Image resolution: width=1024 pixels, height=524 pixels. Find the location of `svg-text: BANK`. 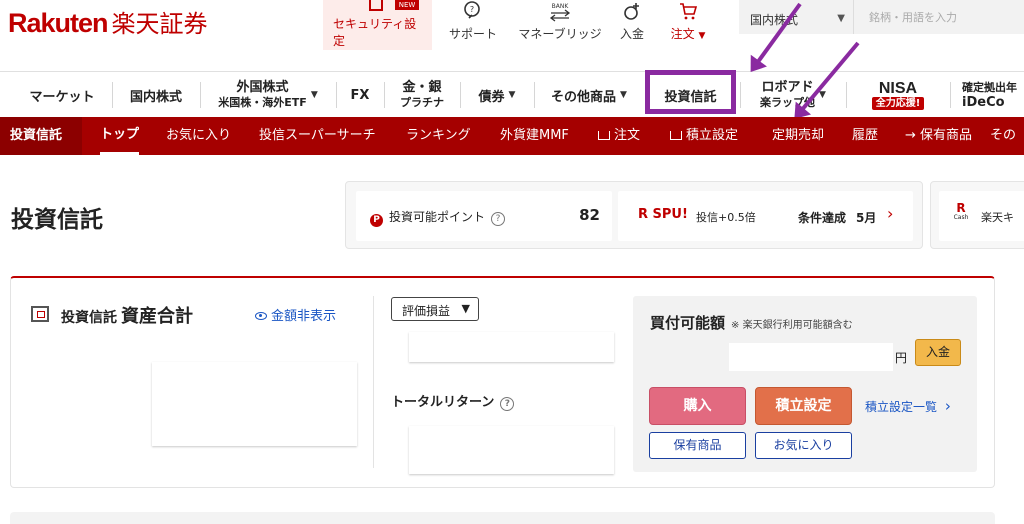

svg-text: BANK is located at coordinates (561, 6).